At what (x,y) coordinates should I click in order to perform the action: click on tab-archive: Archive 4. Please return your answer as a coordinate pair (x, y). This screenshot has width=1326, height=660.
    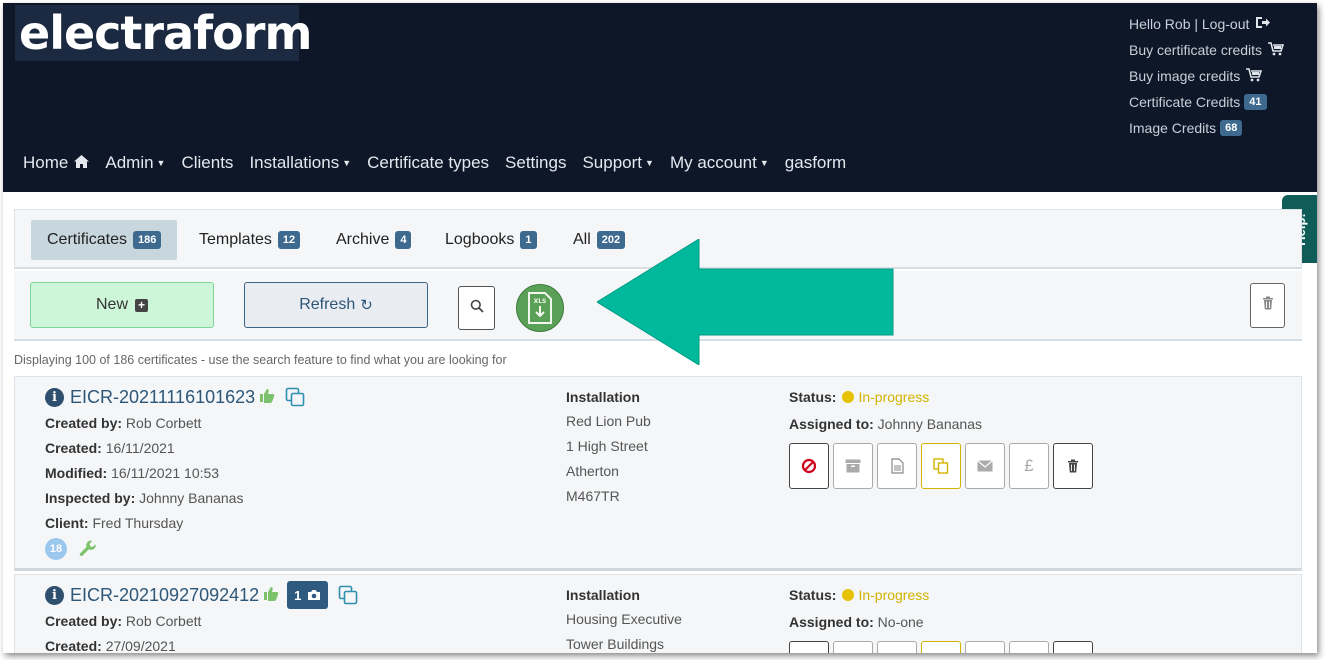
    Looking at the image, I should click on (373, 240).